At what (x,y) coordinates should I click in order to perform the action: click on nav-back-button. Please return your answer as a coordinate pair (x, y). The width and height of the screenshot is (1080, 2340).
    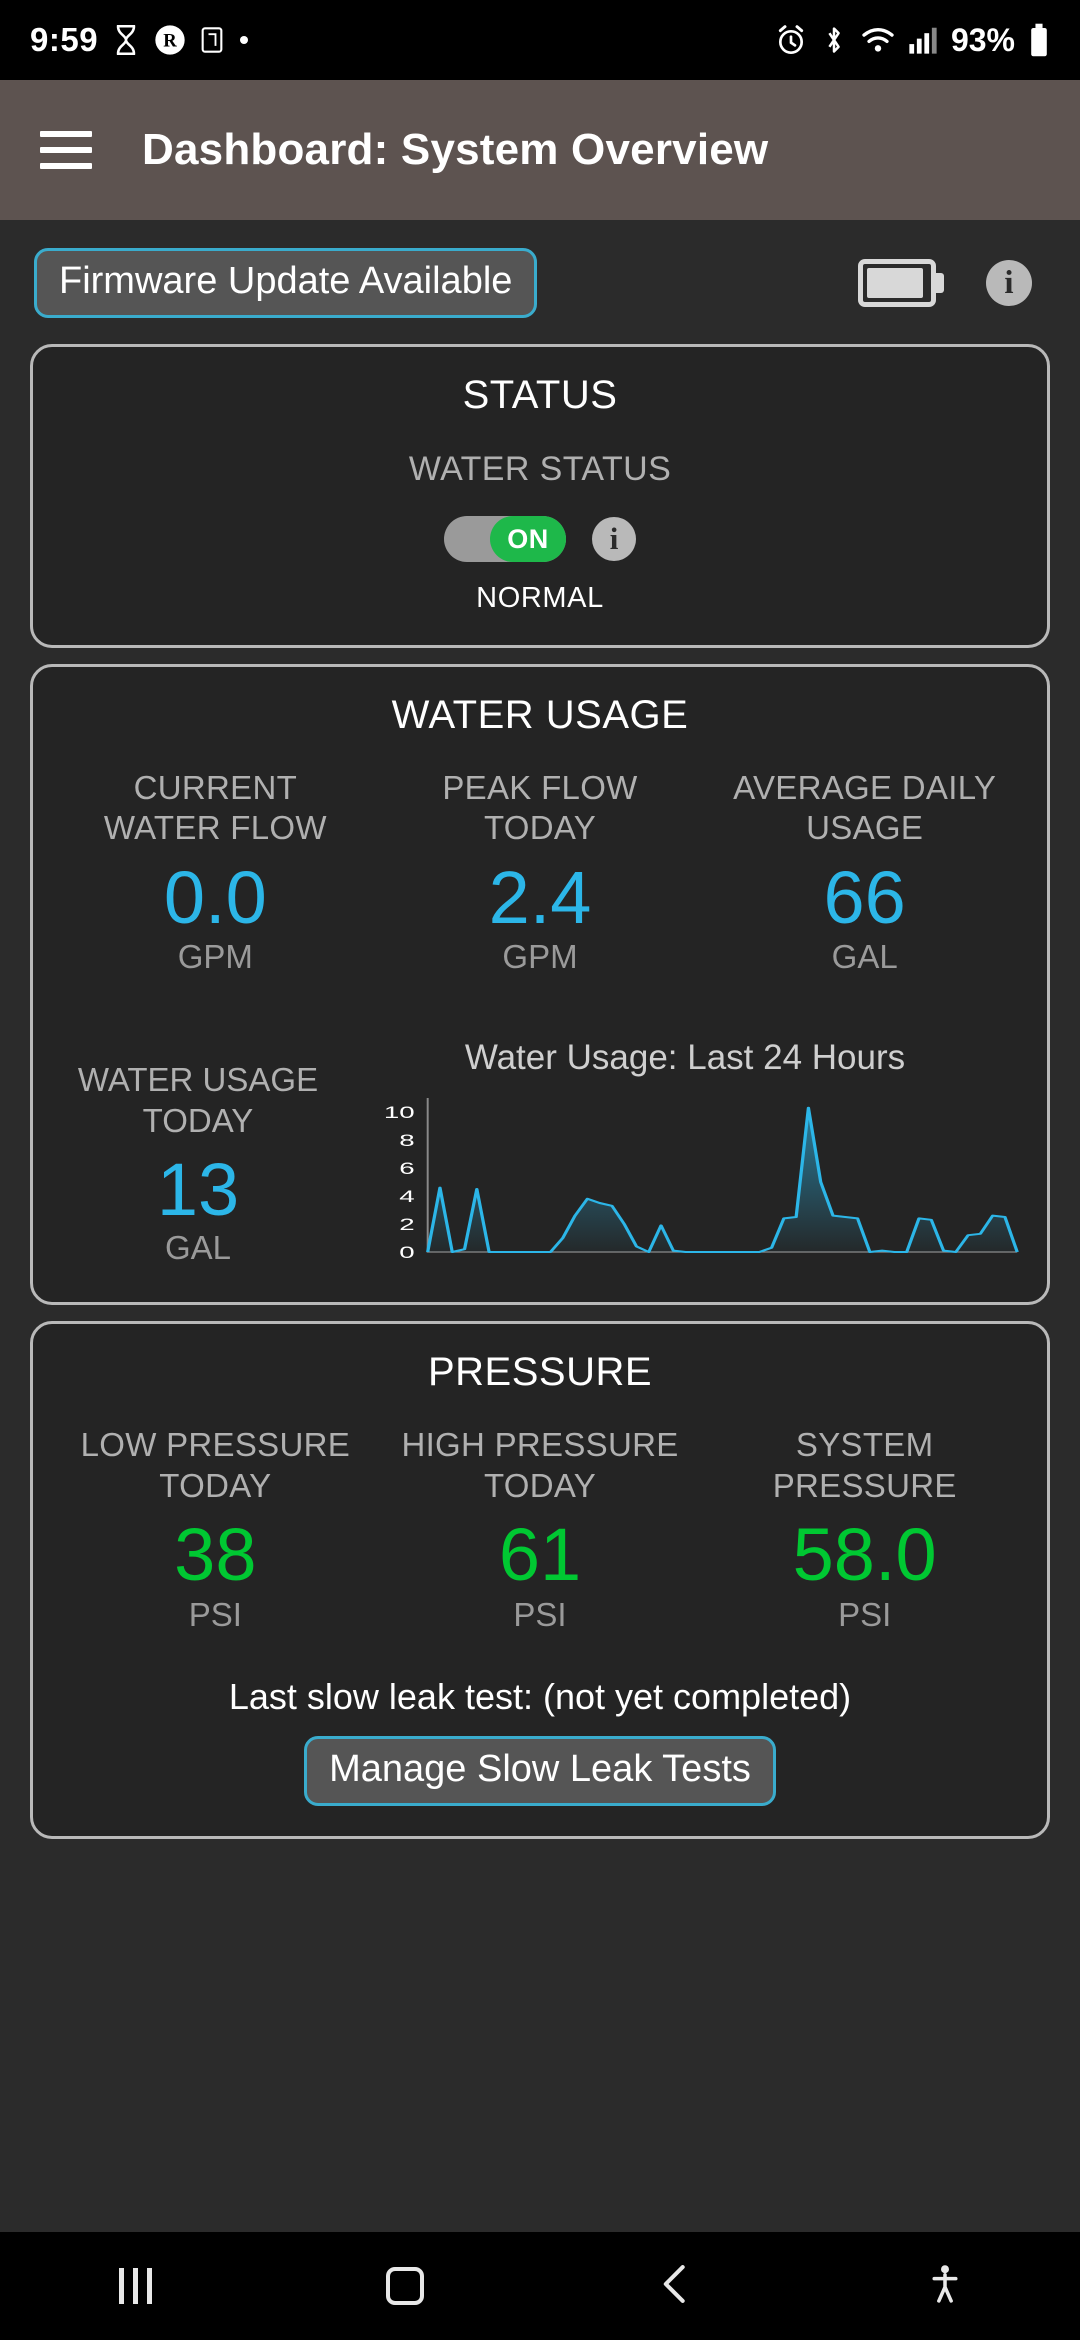
    Looking at the image, I should click on (675, 2286).